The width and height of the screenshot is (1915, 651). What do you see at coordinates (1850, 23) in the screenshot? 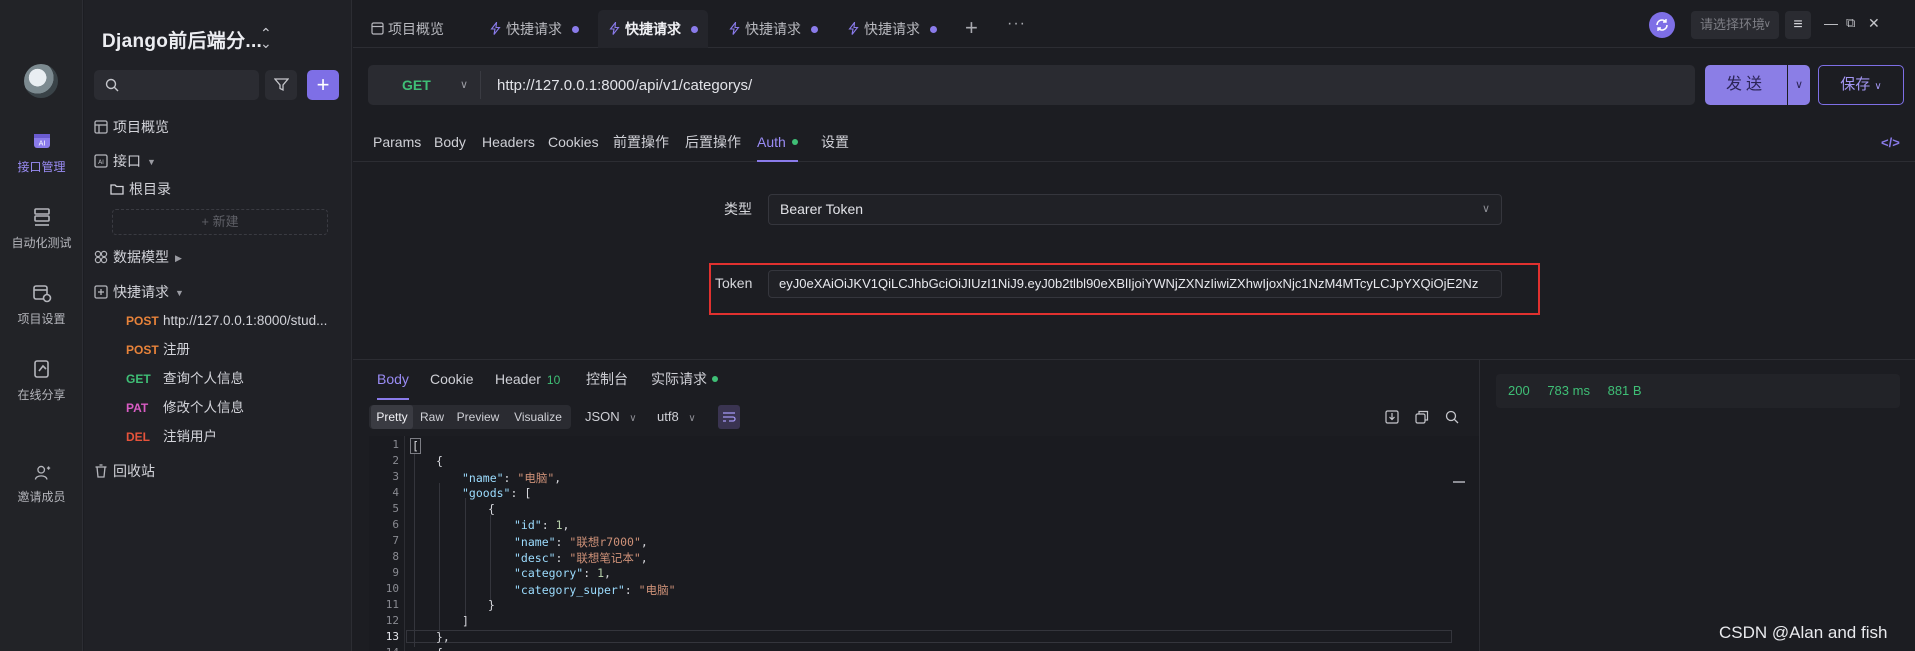
I see `restore-icon: ⧉` at bounding box center [1850, 23].